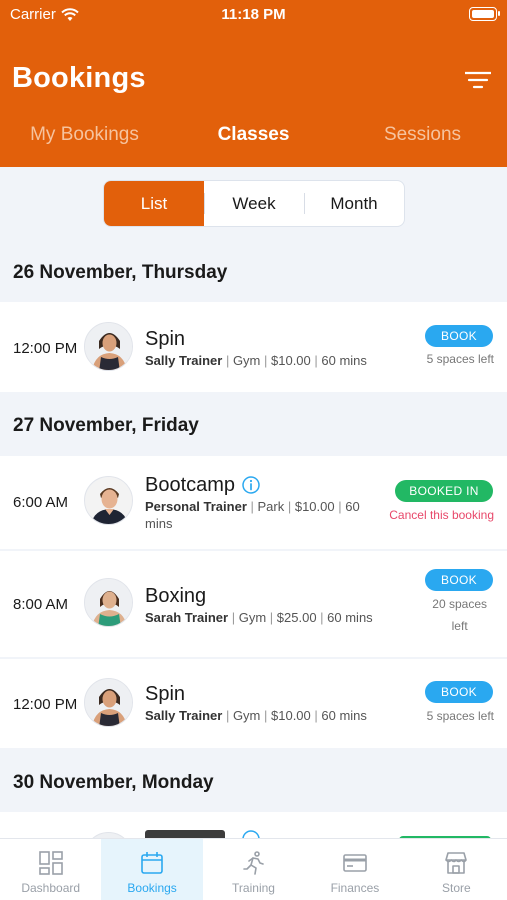  What do you see at coordinates (113, 782) in the screenshot?
I see `day-header: 30 November, Monday` at bounding box center [113, 782].